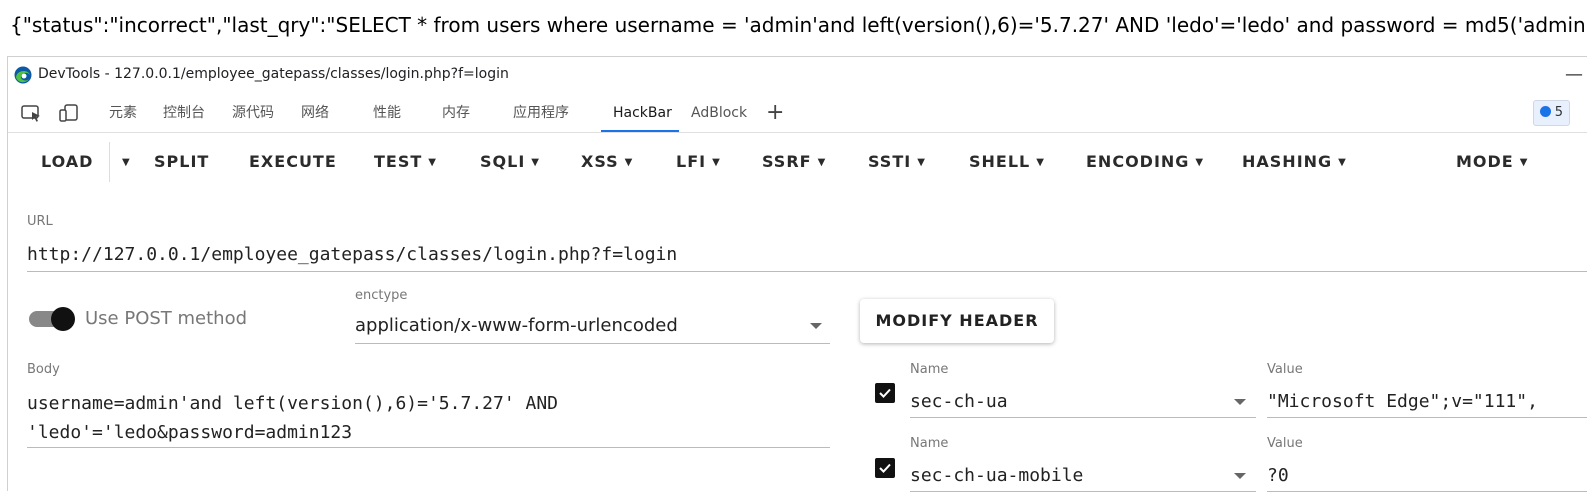 The height and width of the screenshot is (492, 1587). I want to click on device-emulation-icon, so click(69, 113).